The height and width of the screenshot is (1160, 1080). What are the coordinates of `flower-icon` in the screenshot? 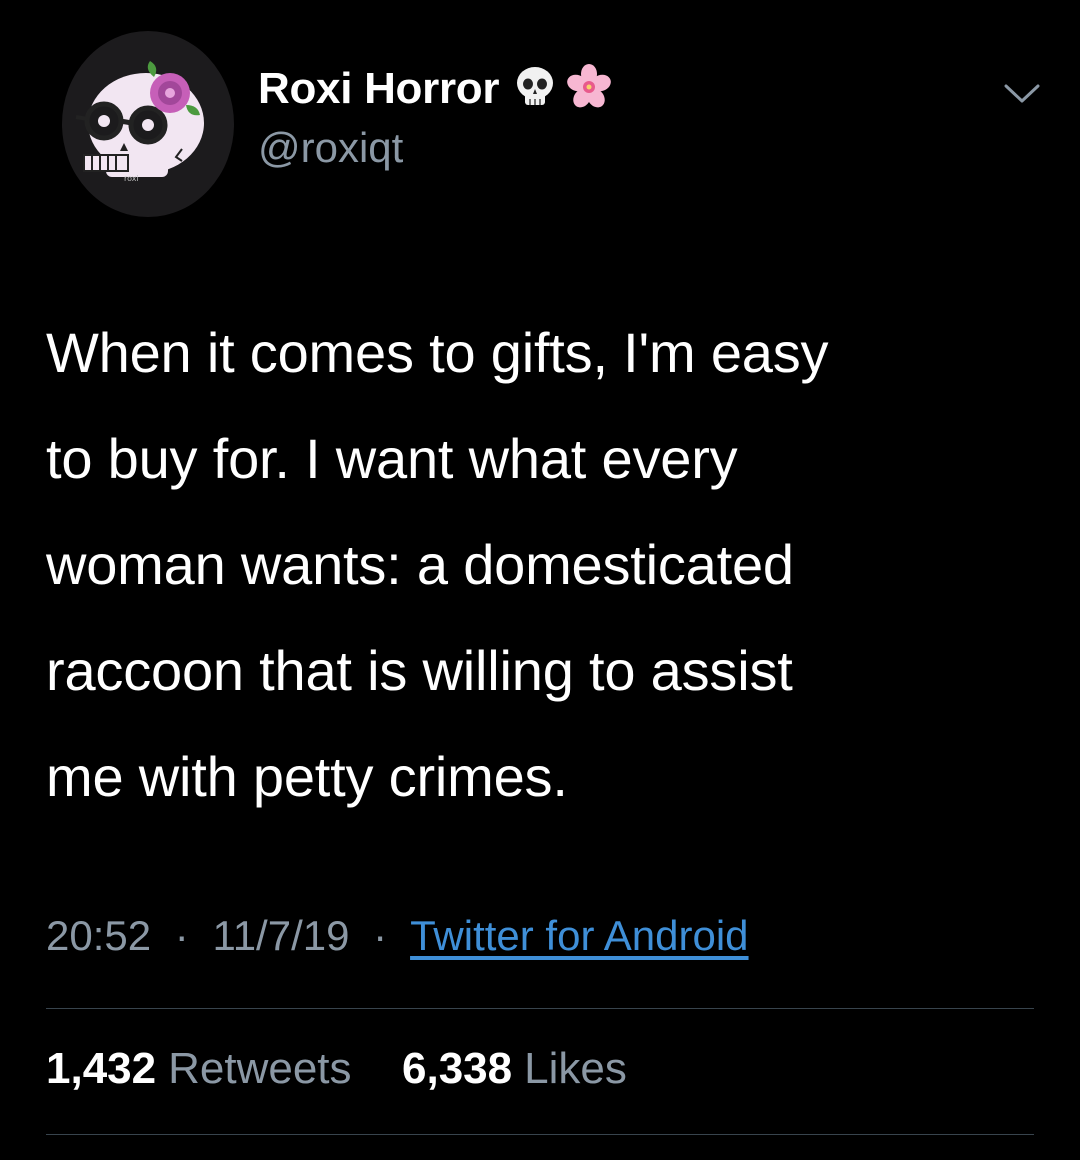 It's located at (589, 89).